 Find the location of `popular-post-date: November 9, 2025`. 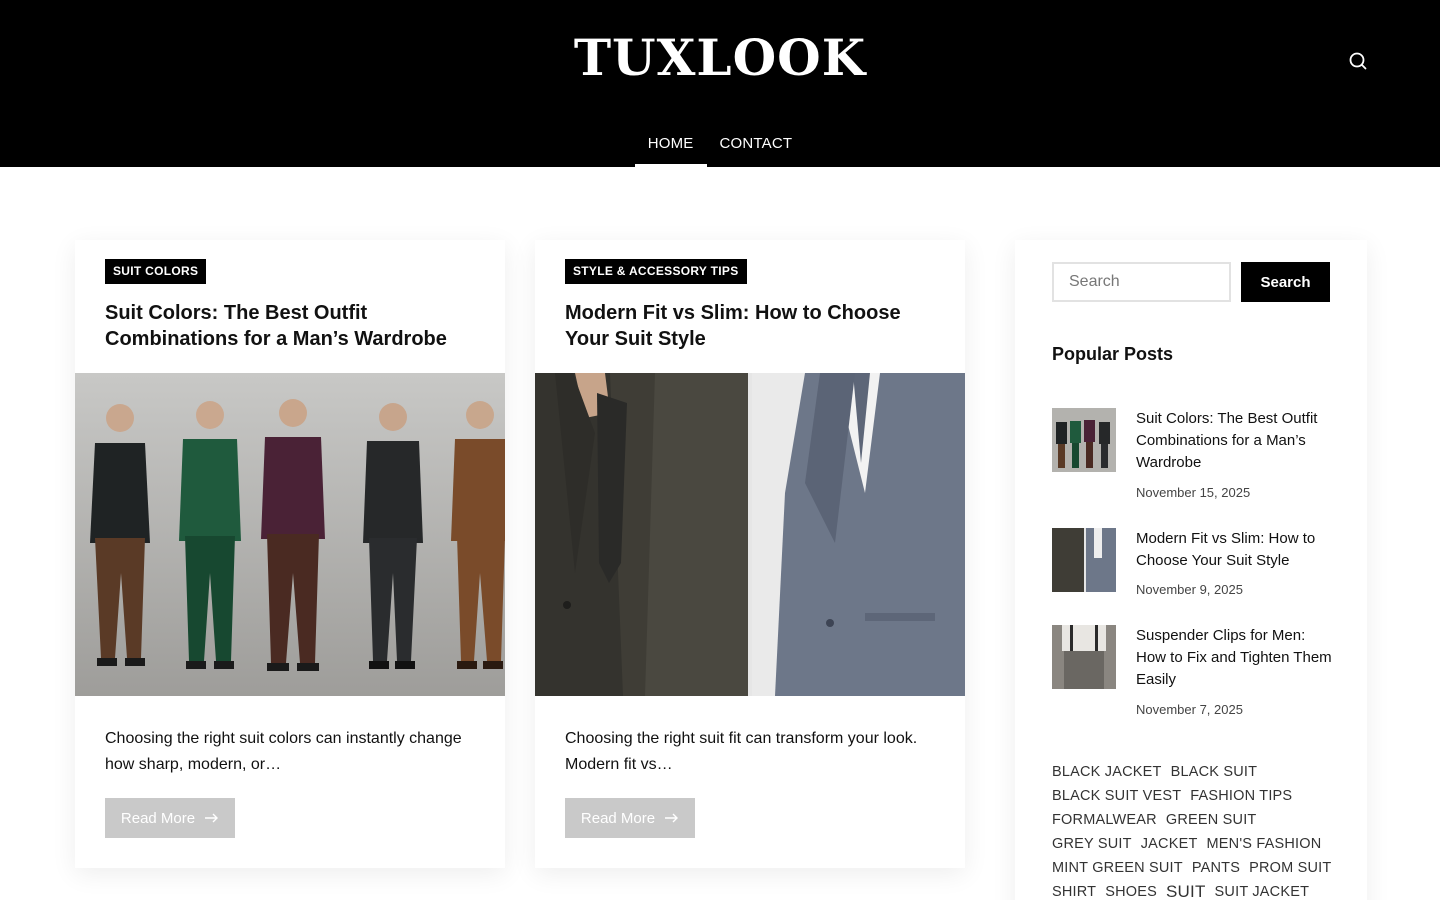

popular-post-date: November 9, 2025 is located at coordinates (1189, 589).